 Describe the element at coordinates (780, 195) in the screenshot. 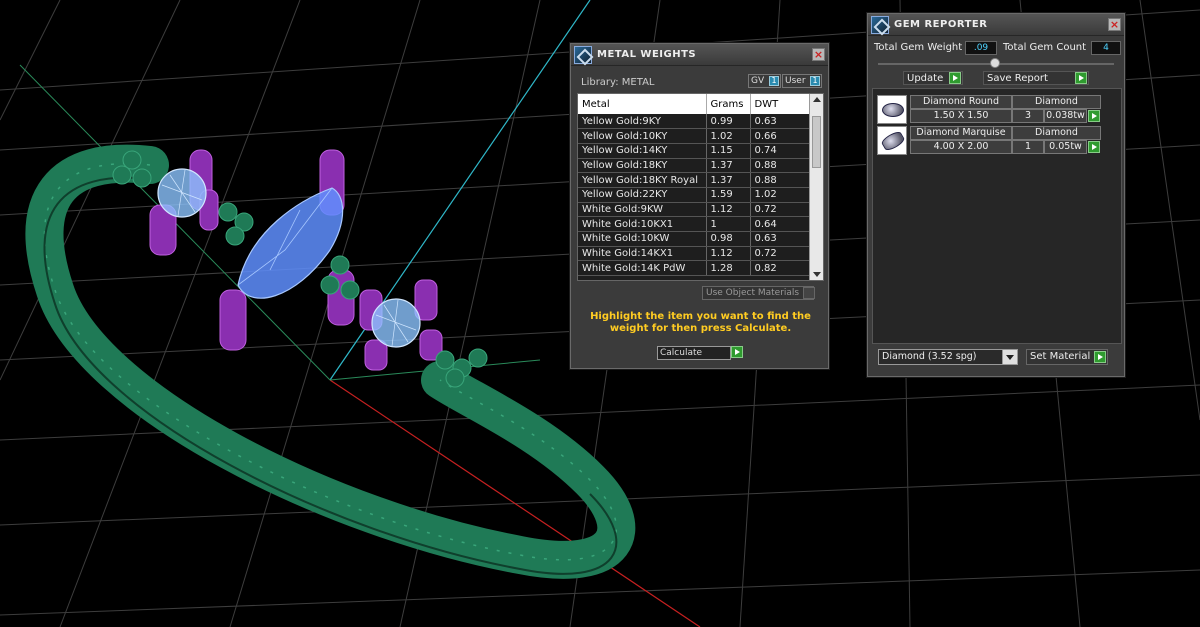

I see `dwt-cell: 1.02` at that location.